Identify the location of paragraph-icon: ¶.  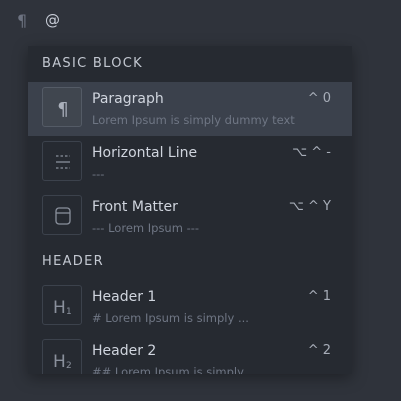
(62, 107).